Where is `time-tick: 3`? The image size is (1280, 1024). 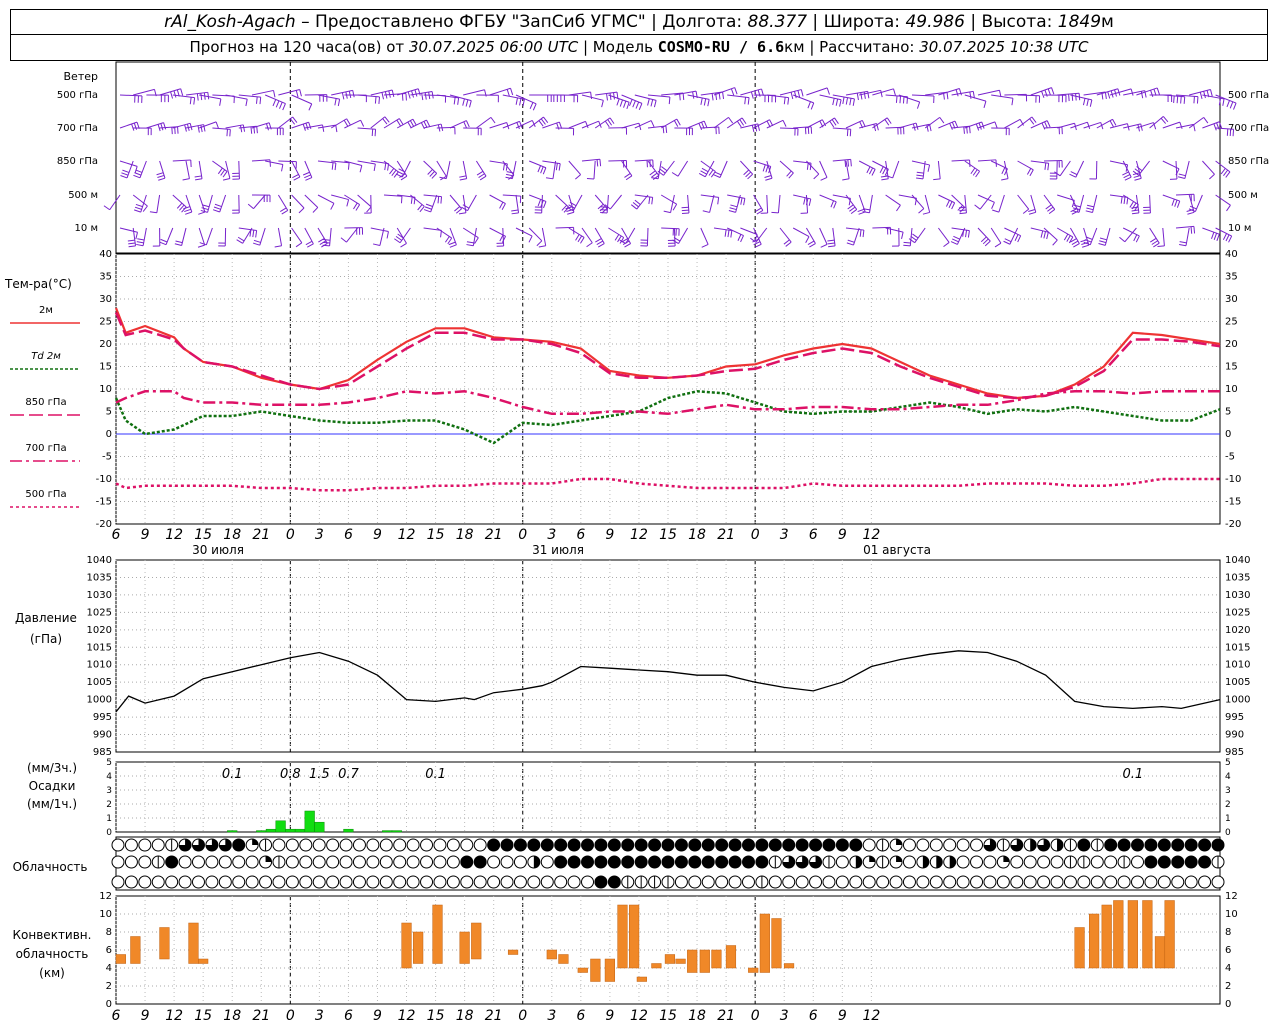 time-tick: 3 is located at coordinates (784, 535).